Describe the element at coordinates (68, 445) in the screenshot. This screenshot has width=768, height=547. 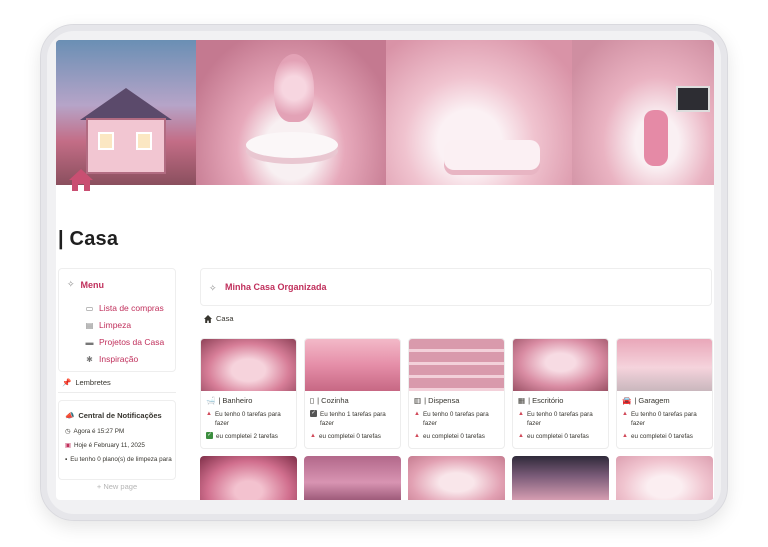
I see `calendar-icon: ▣` at that location.